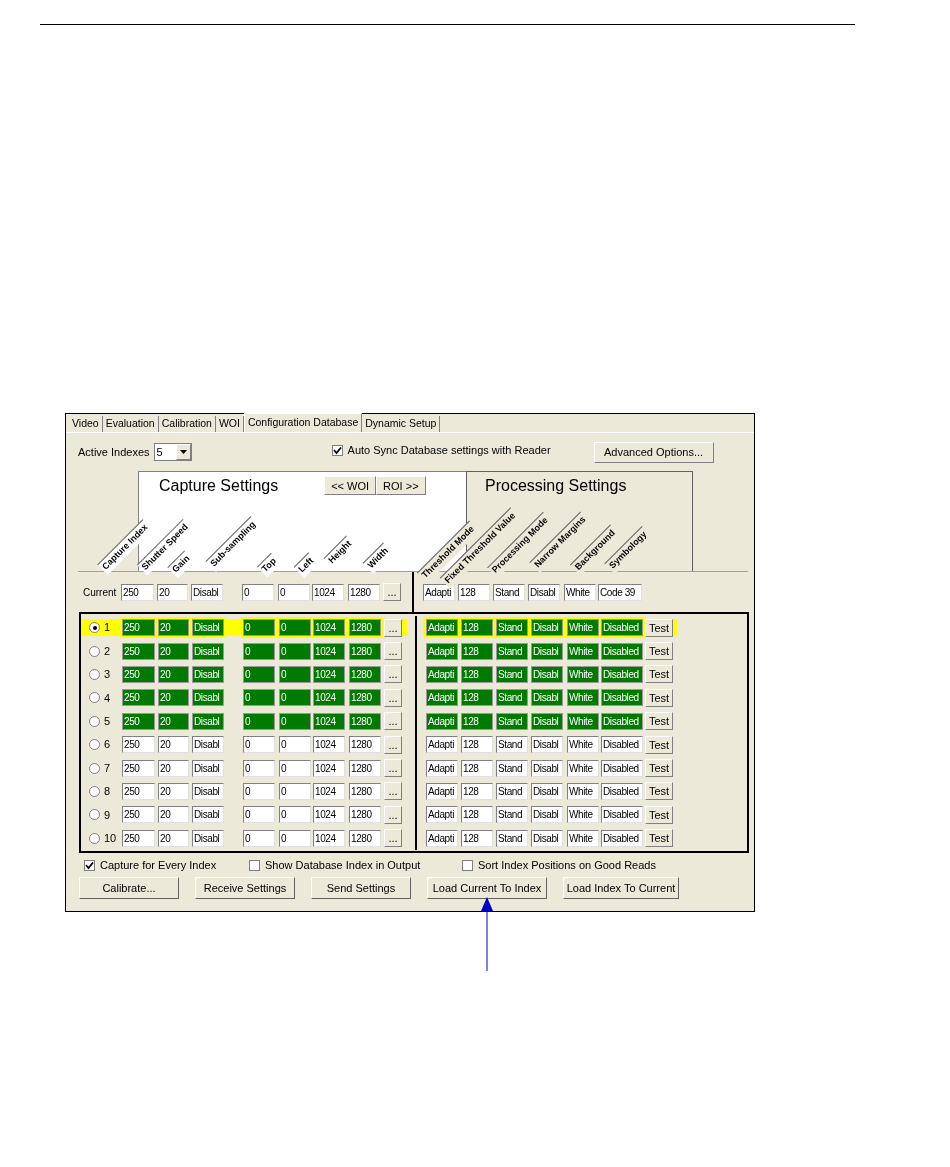  What do you see at coordinates (130, 424) in the screenshot?
I see `tab: Evaluation` at bounding box center [130, 424].